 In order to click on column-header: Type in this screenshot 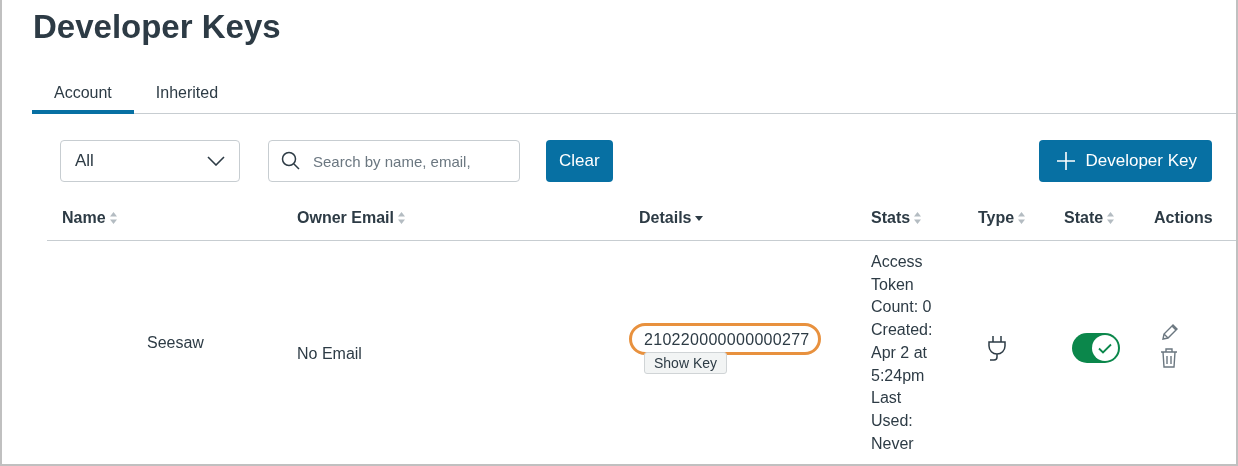, I will do `click(1002, 218)`.